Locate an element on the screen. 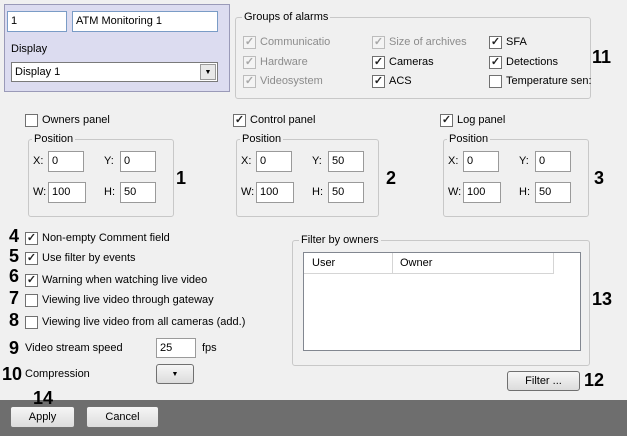  compression-label: Compression is located at coordinates (57, 374).